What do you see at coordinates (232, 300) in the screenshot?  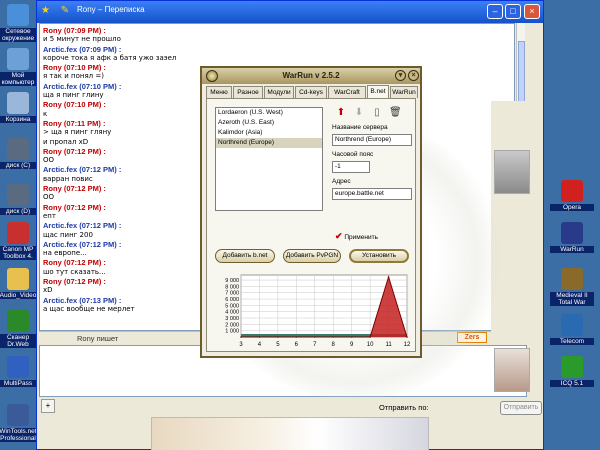 I see `chart-y-tick-label: 6 000` at bounding box center [232, 300].